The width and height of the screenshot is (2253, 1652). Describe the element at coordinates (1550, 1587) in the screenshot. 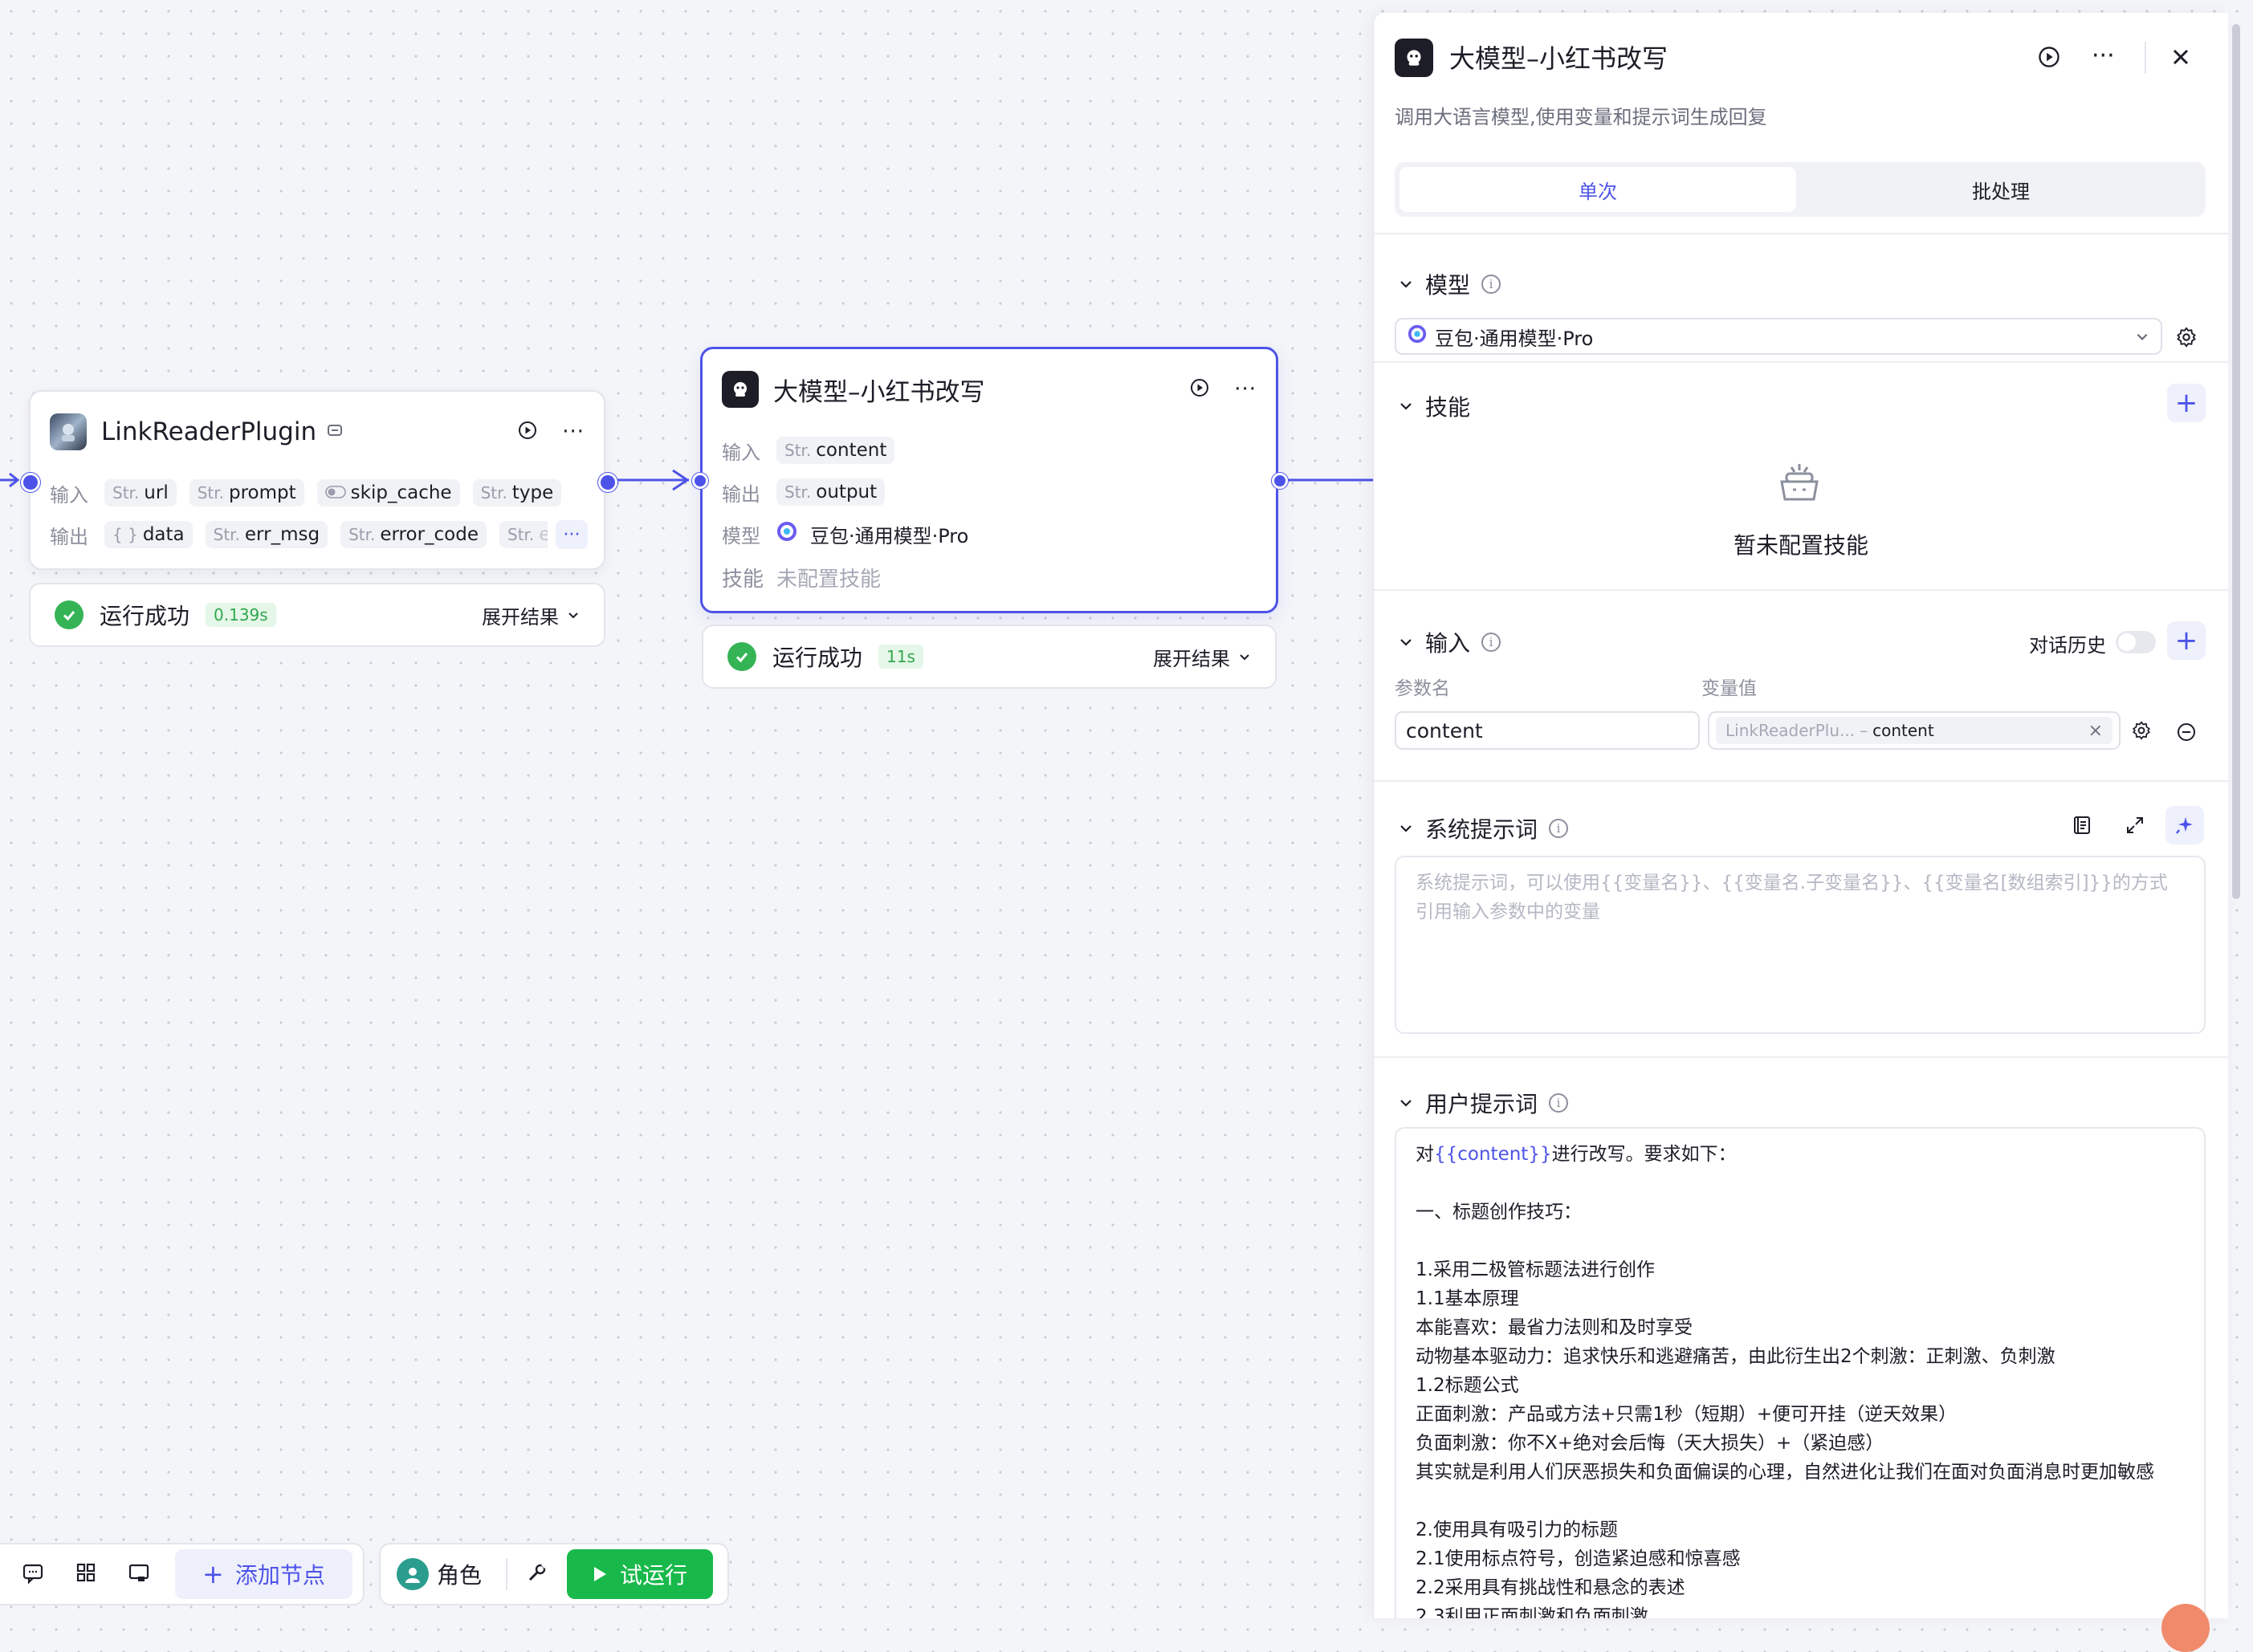

I see `prompt-line: 2.2采用具有挑战性和悬念的表述` at that location.